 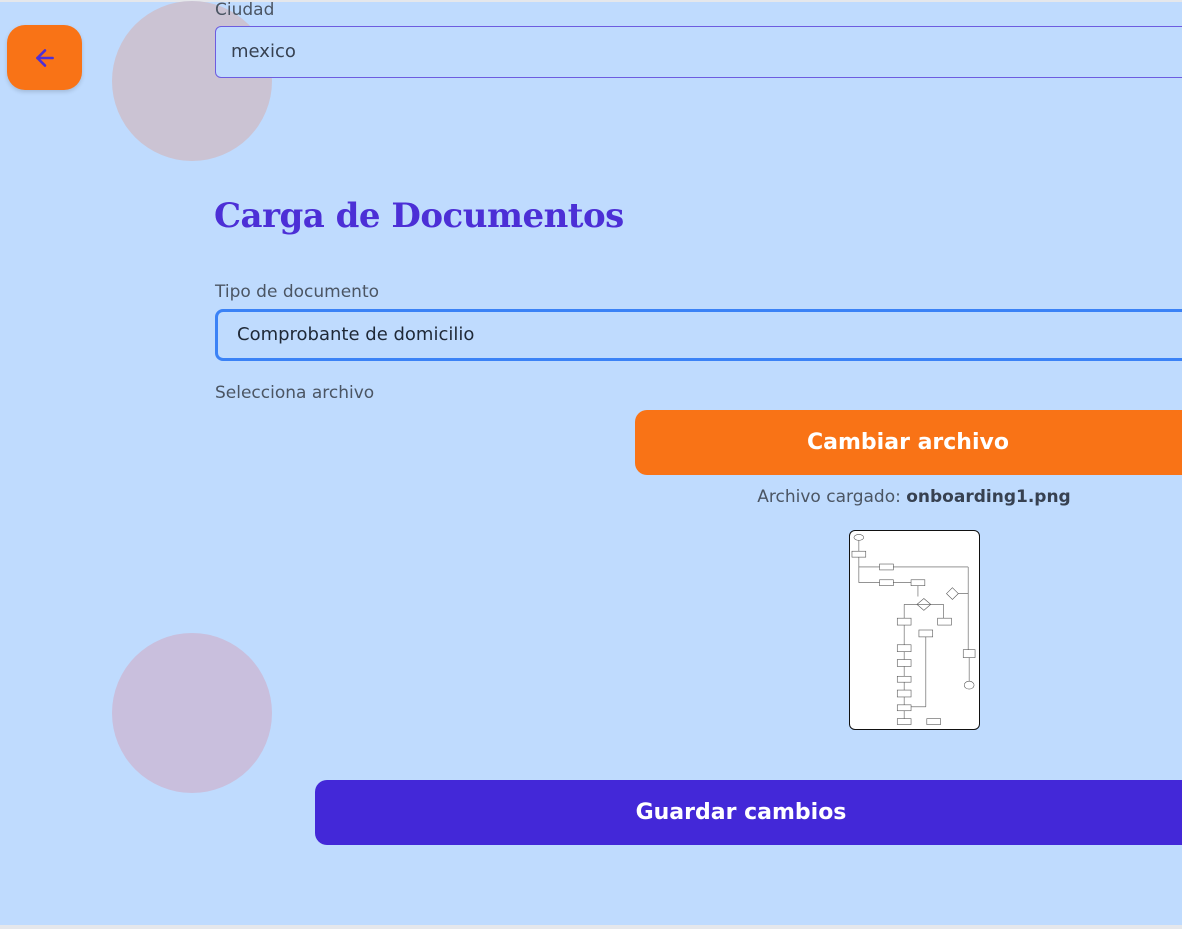 I want to click on save-changes-button: Guardar cambios, so click(x=748, y=812).